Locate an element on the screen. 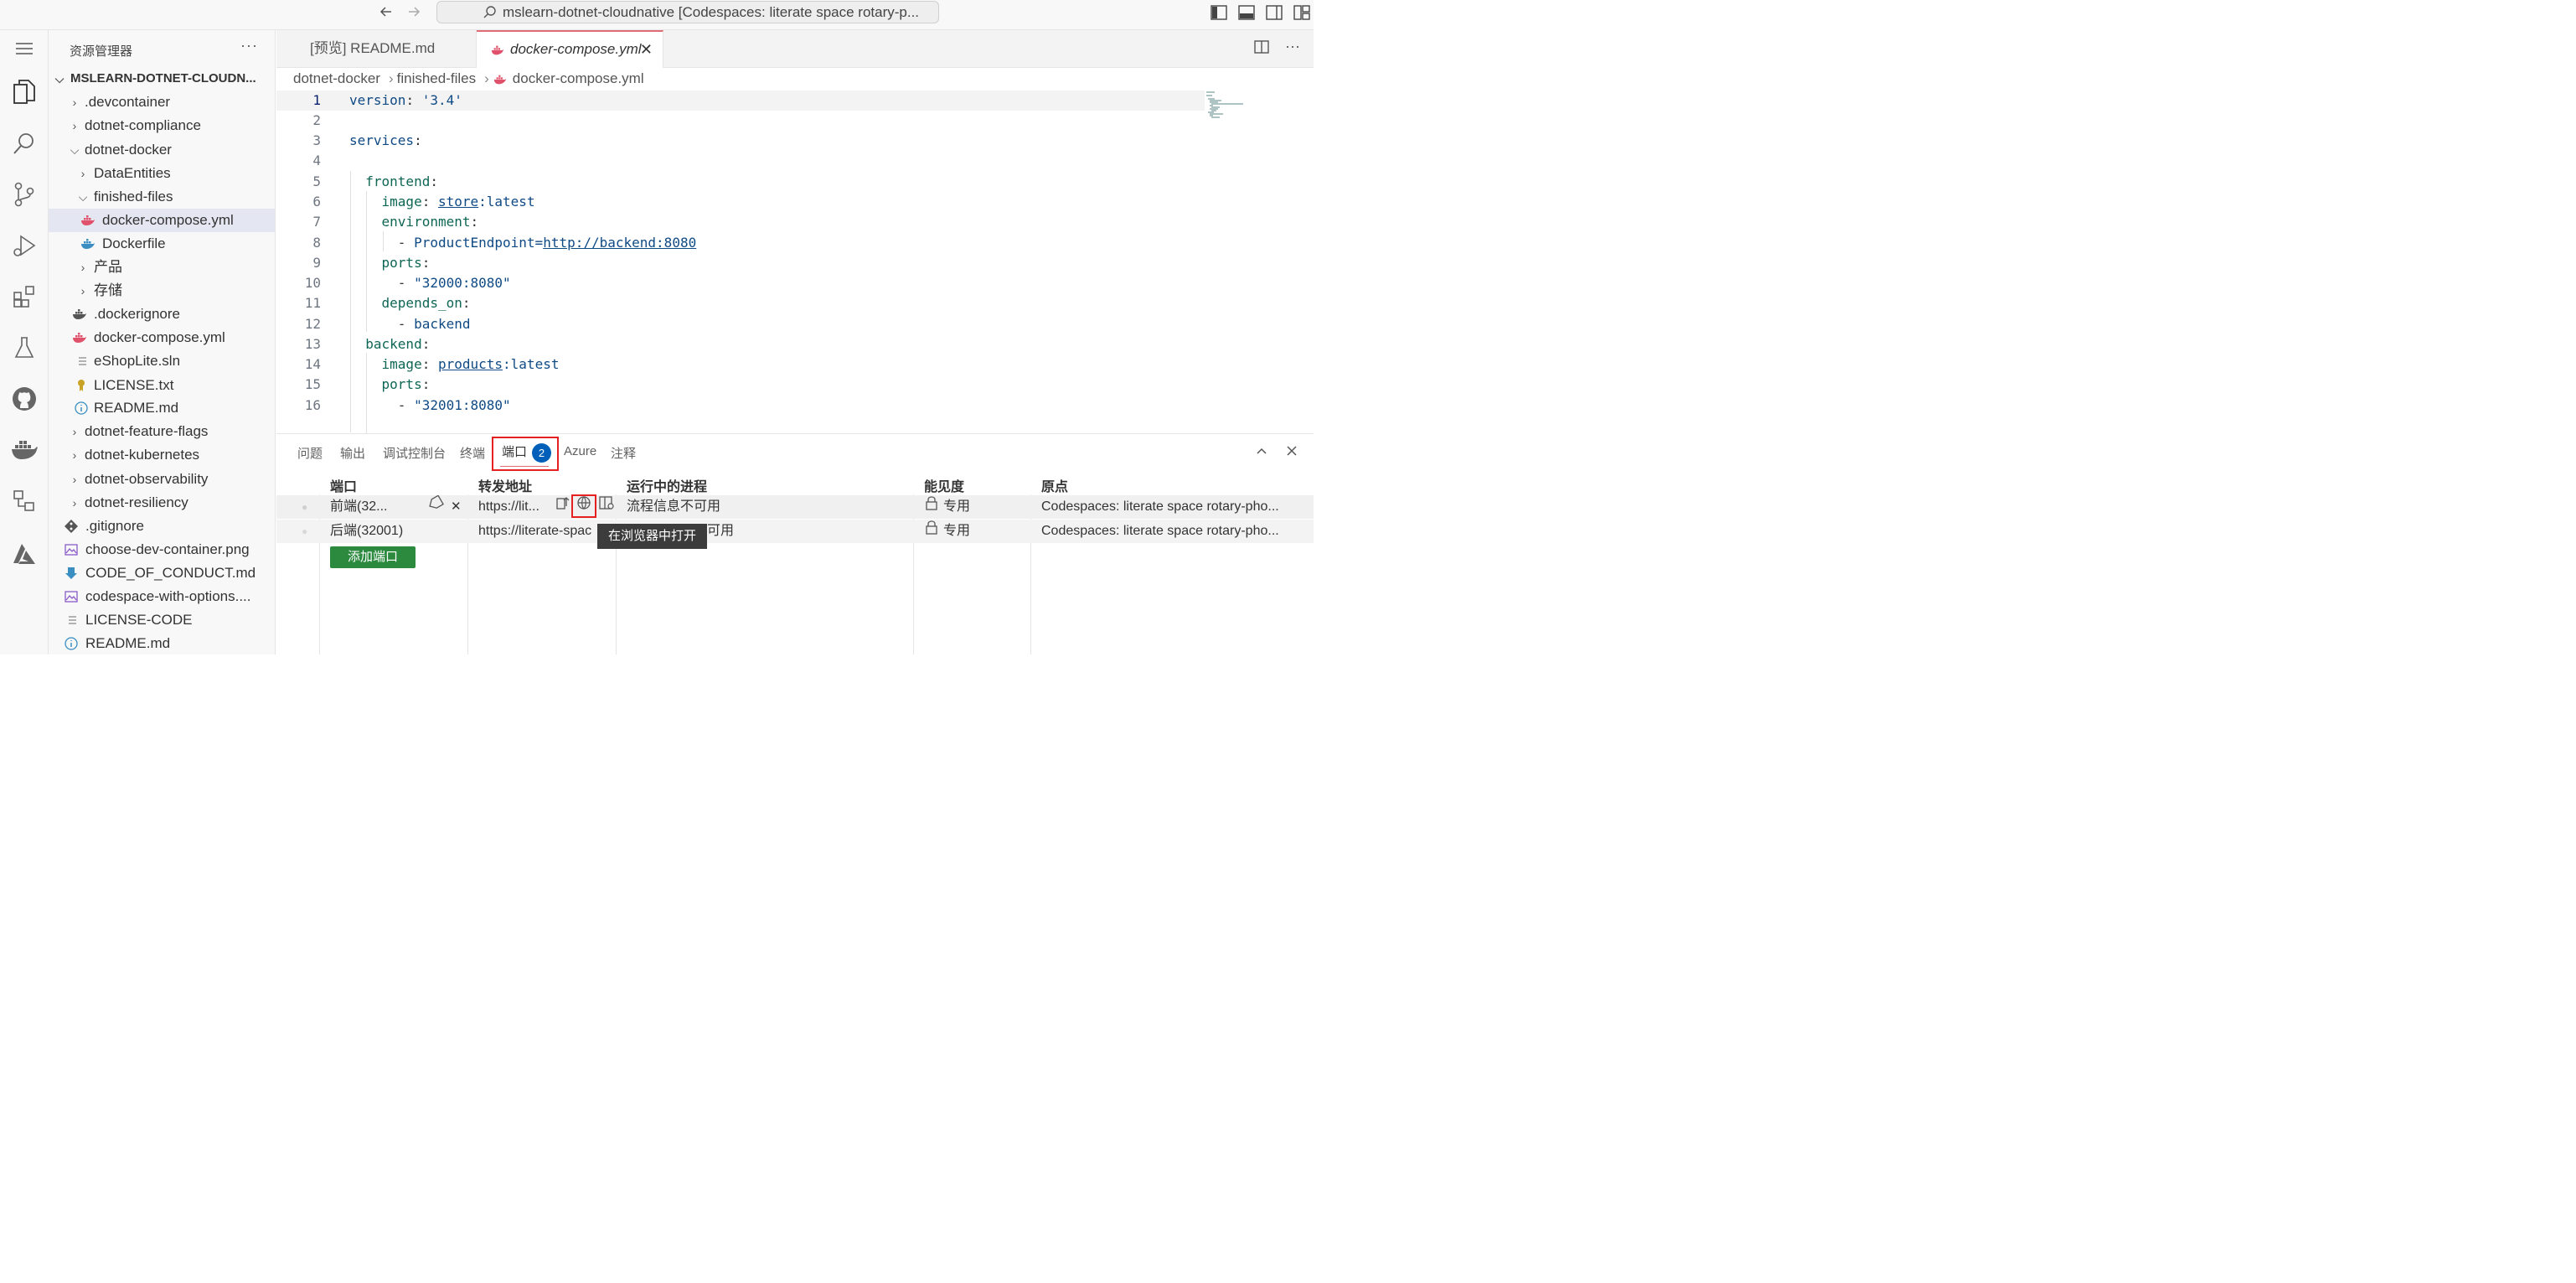 This screenshot has width=2576, height=1283. code-line: 14 image: products:latest is located at coordinates (432, 364).